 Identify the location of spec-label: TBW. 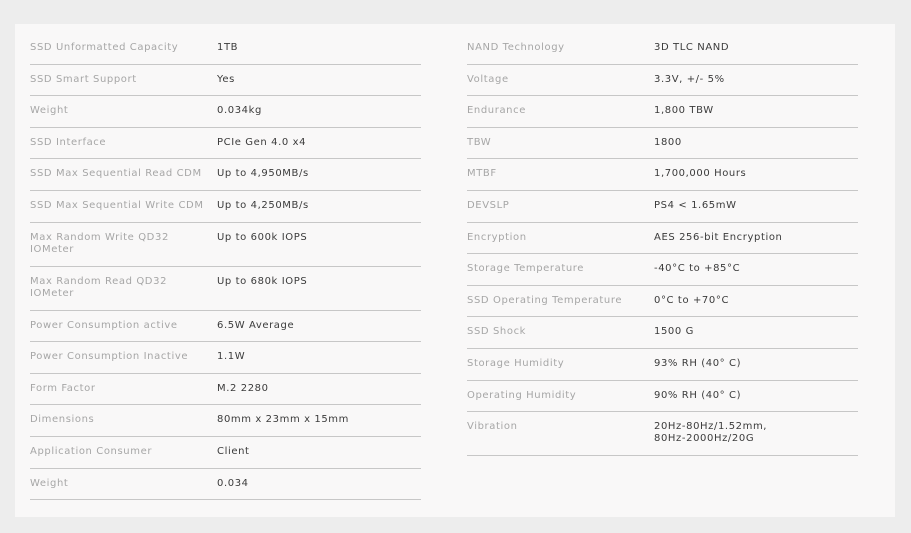
(479, 142).